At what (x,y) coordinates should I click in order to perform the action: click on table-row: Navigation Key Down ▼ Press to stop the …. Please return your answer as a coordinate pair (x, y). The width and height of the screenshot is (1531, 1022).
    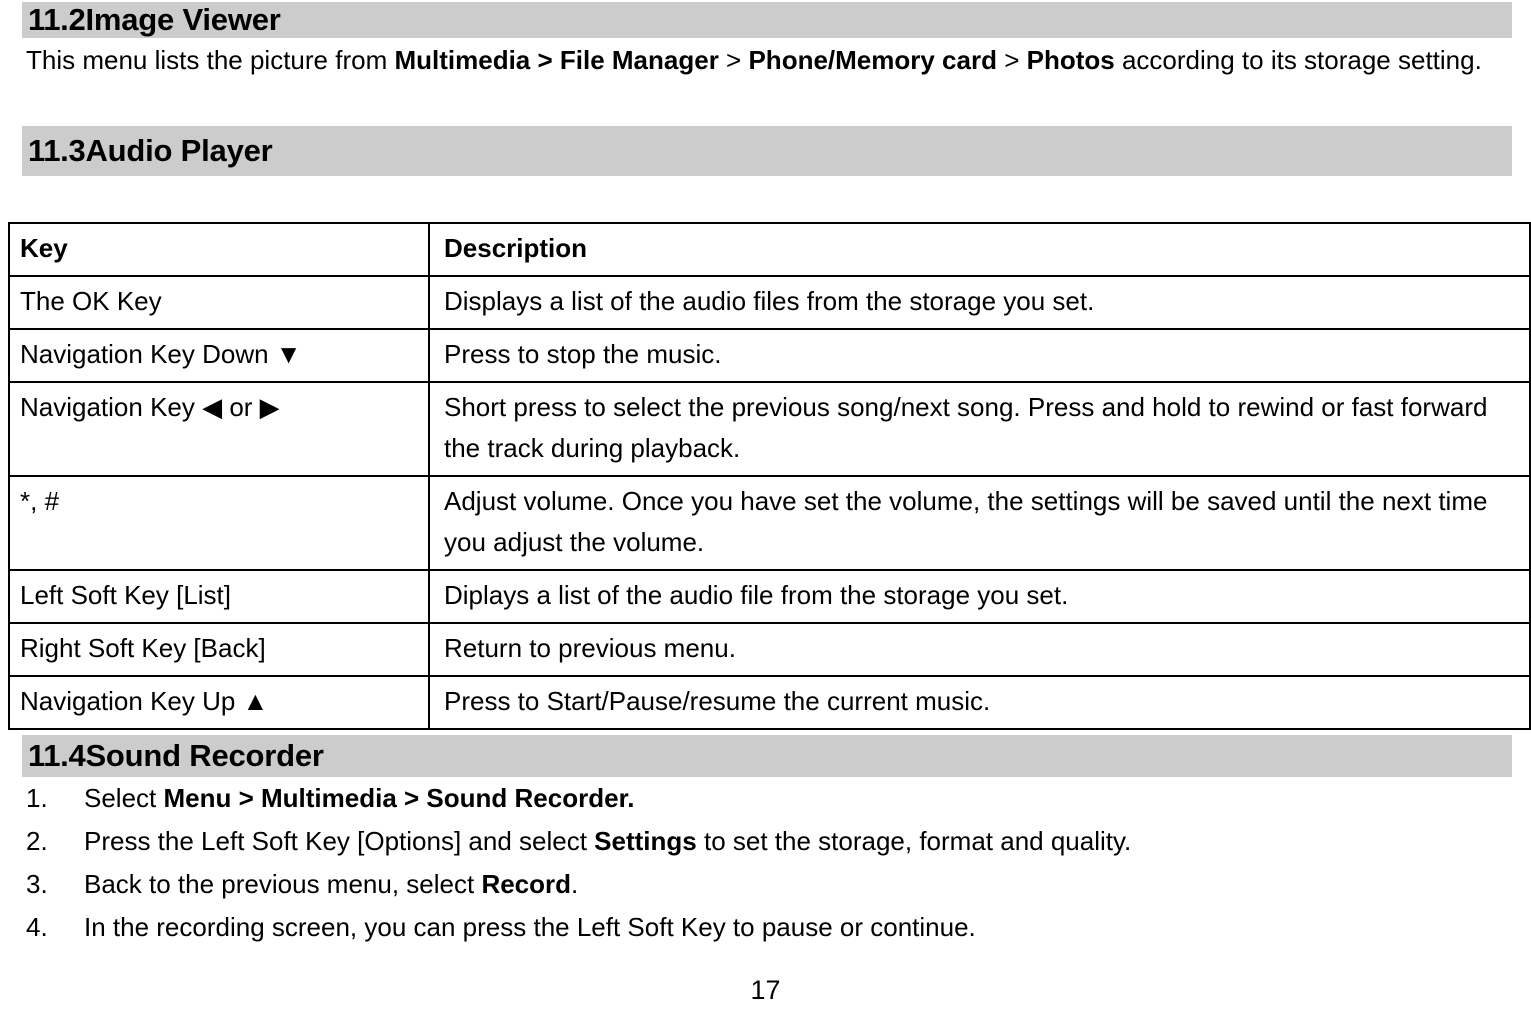
    Looking at the image, I should click on (769, 355).